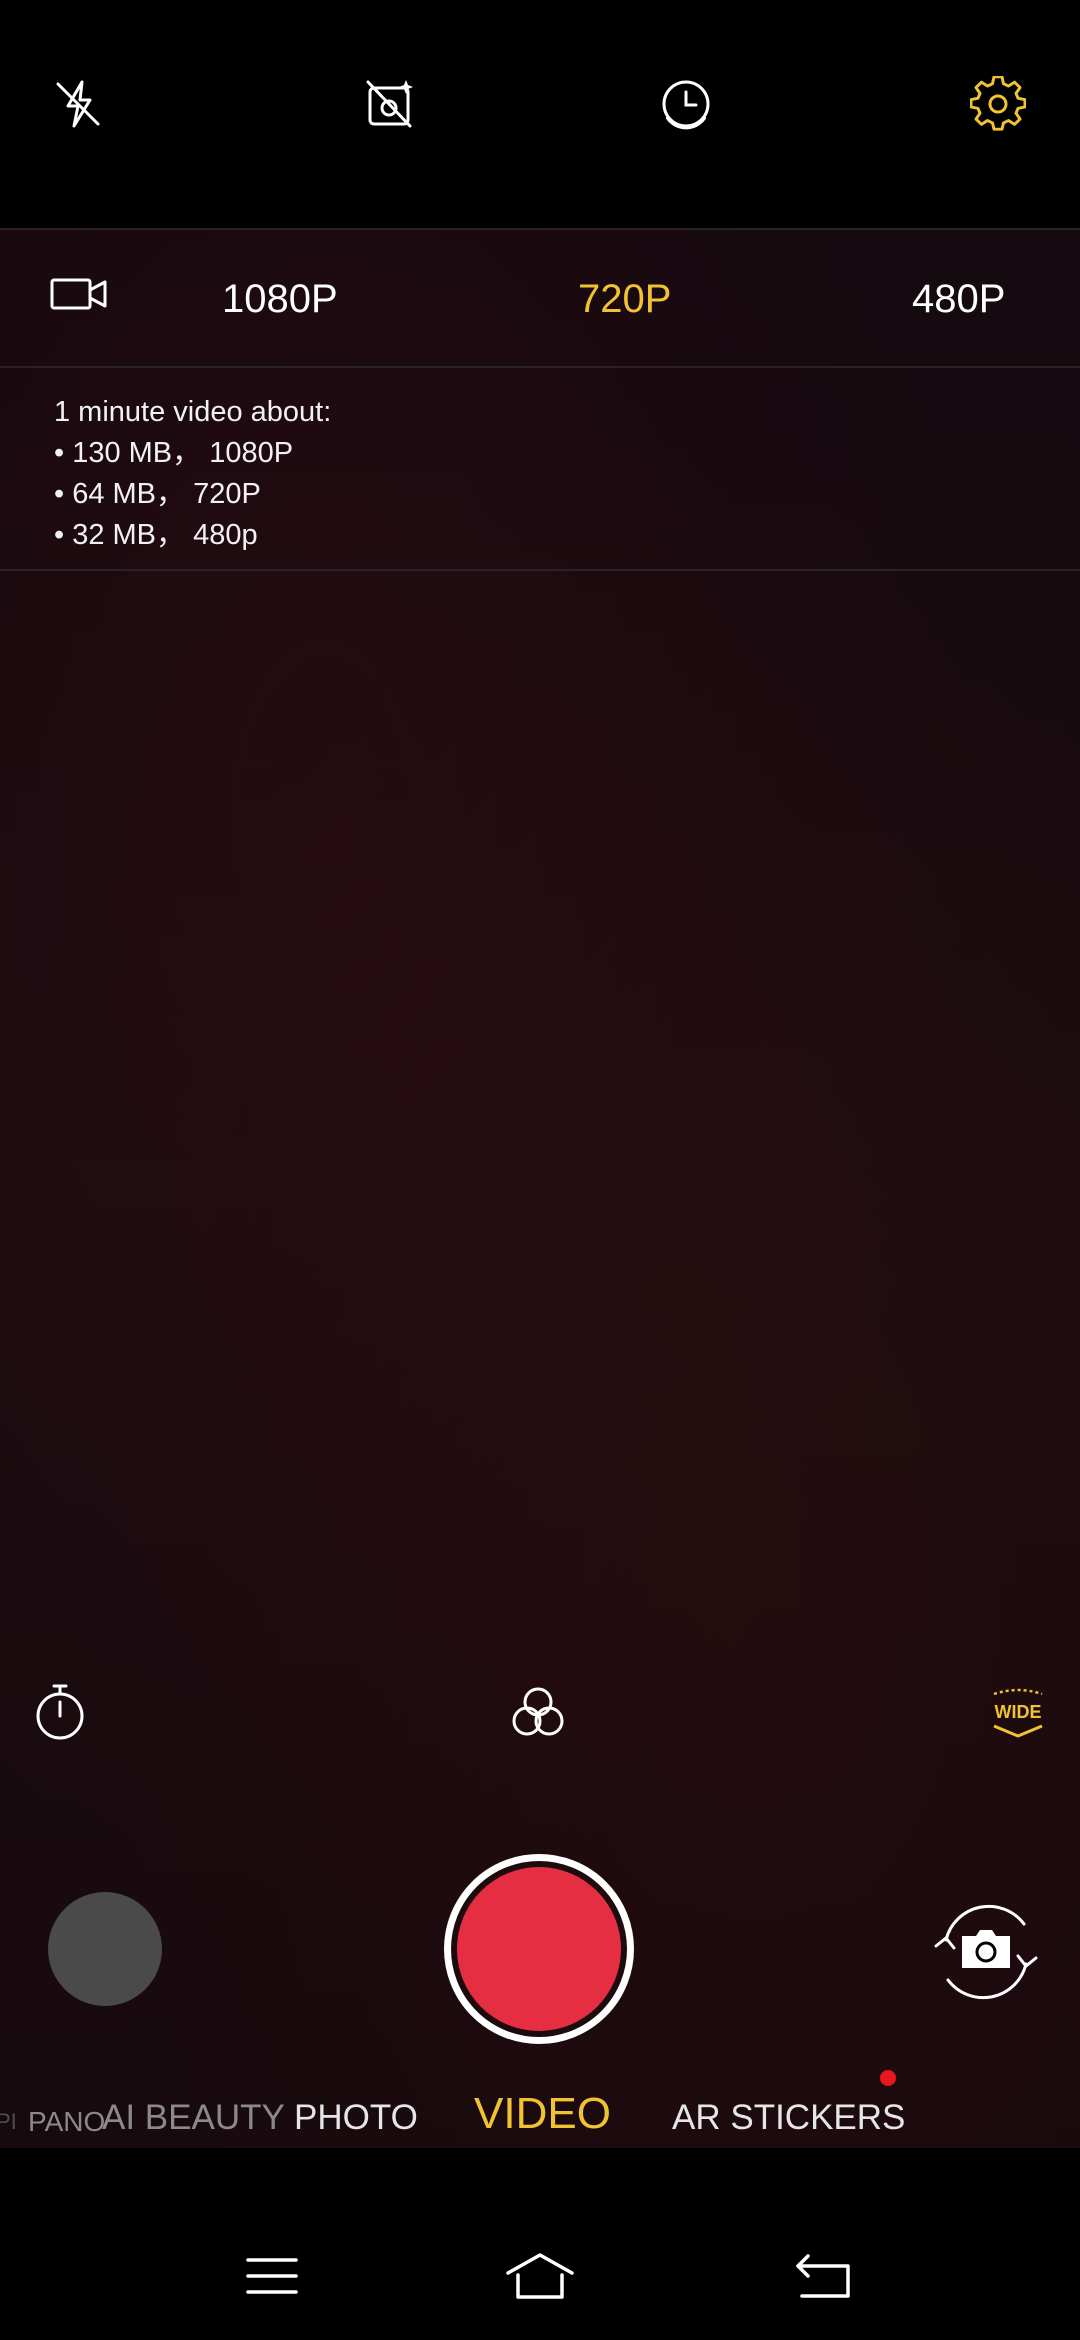  I want to click on filters-icon, so click(538, 1712).